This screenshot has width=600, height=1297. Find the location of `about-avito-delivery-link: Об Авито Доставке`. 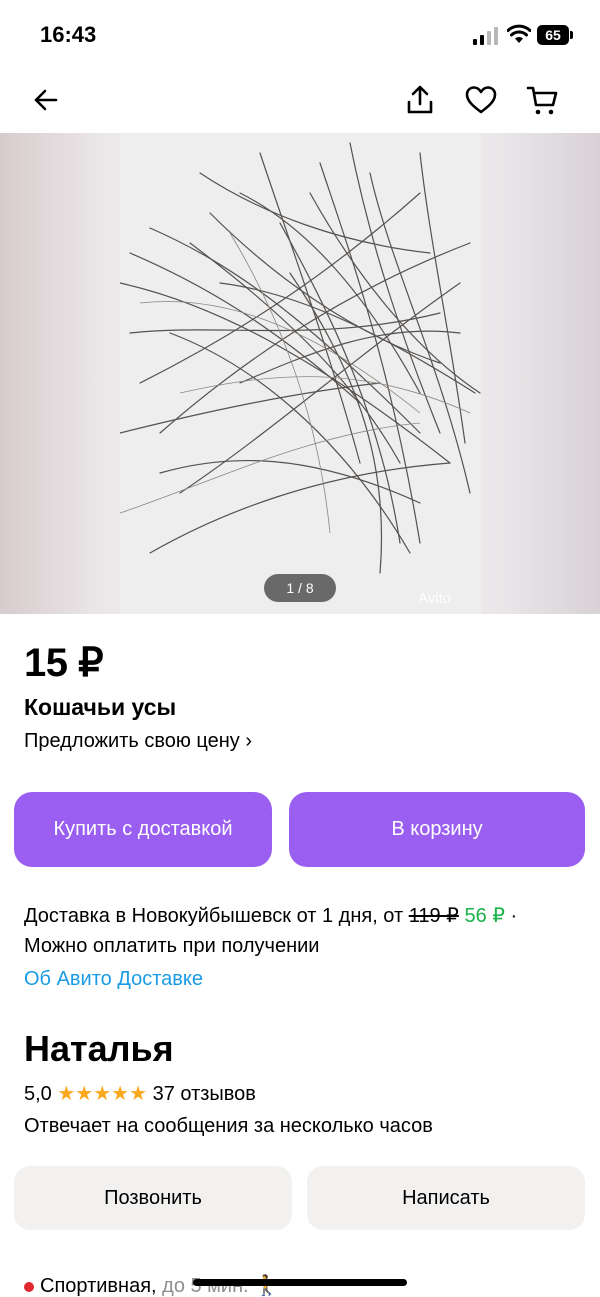

about-avito-delivery-link: Об Авито Доставке is located at coordinates (113, 979).